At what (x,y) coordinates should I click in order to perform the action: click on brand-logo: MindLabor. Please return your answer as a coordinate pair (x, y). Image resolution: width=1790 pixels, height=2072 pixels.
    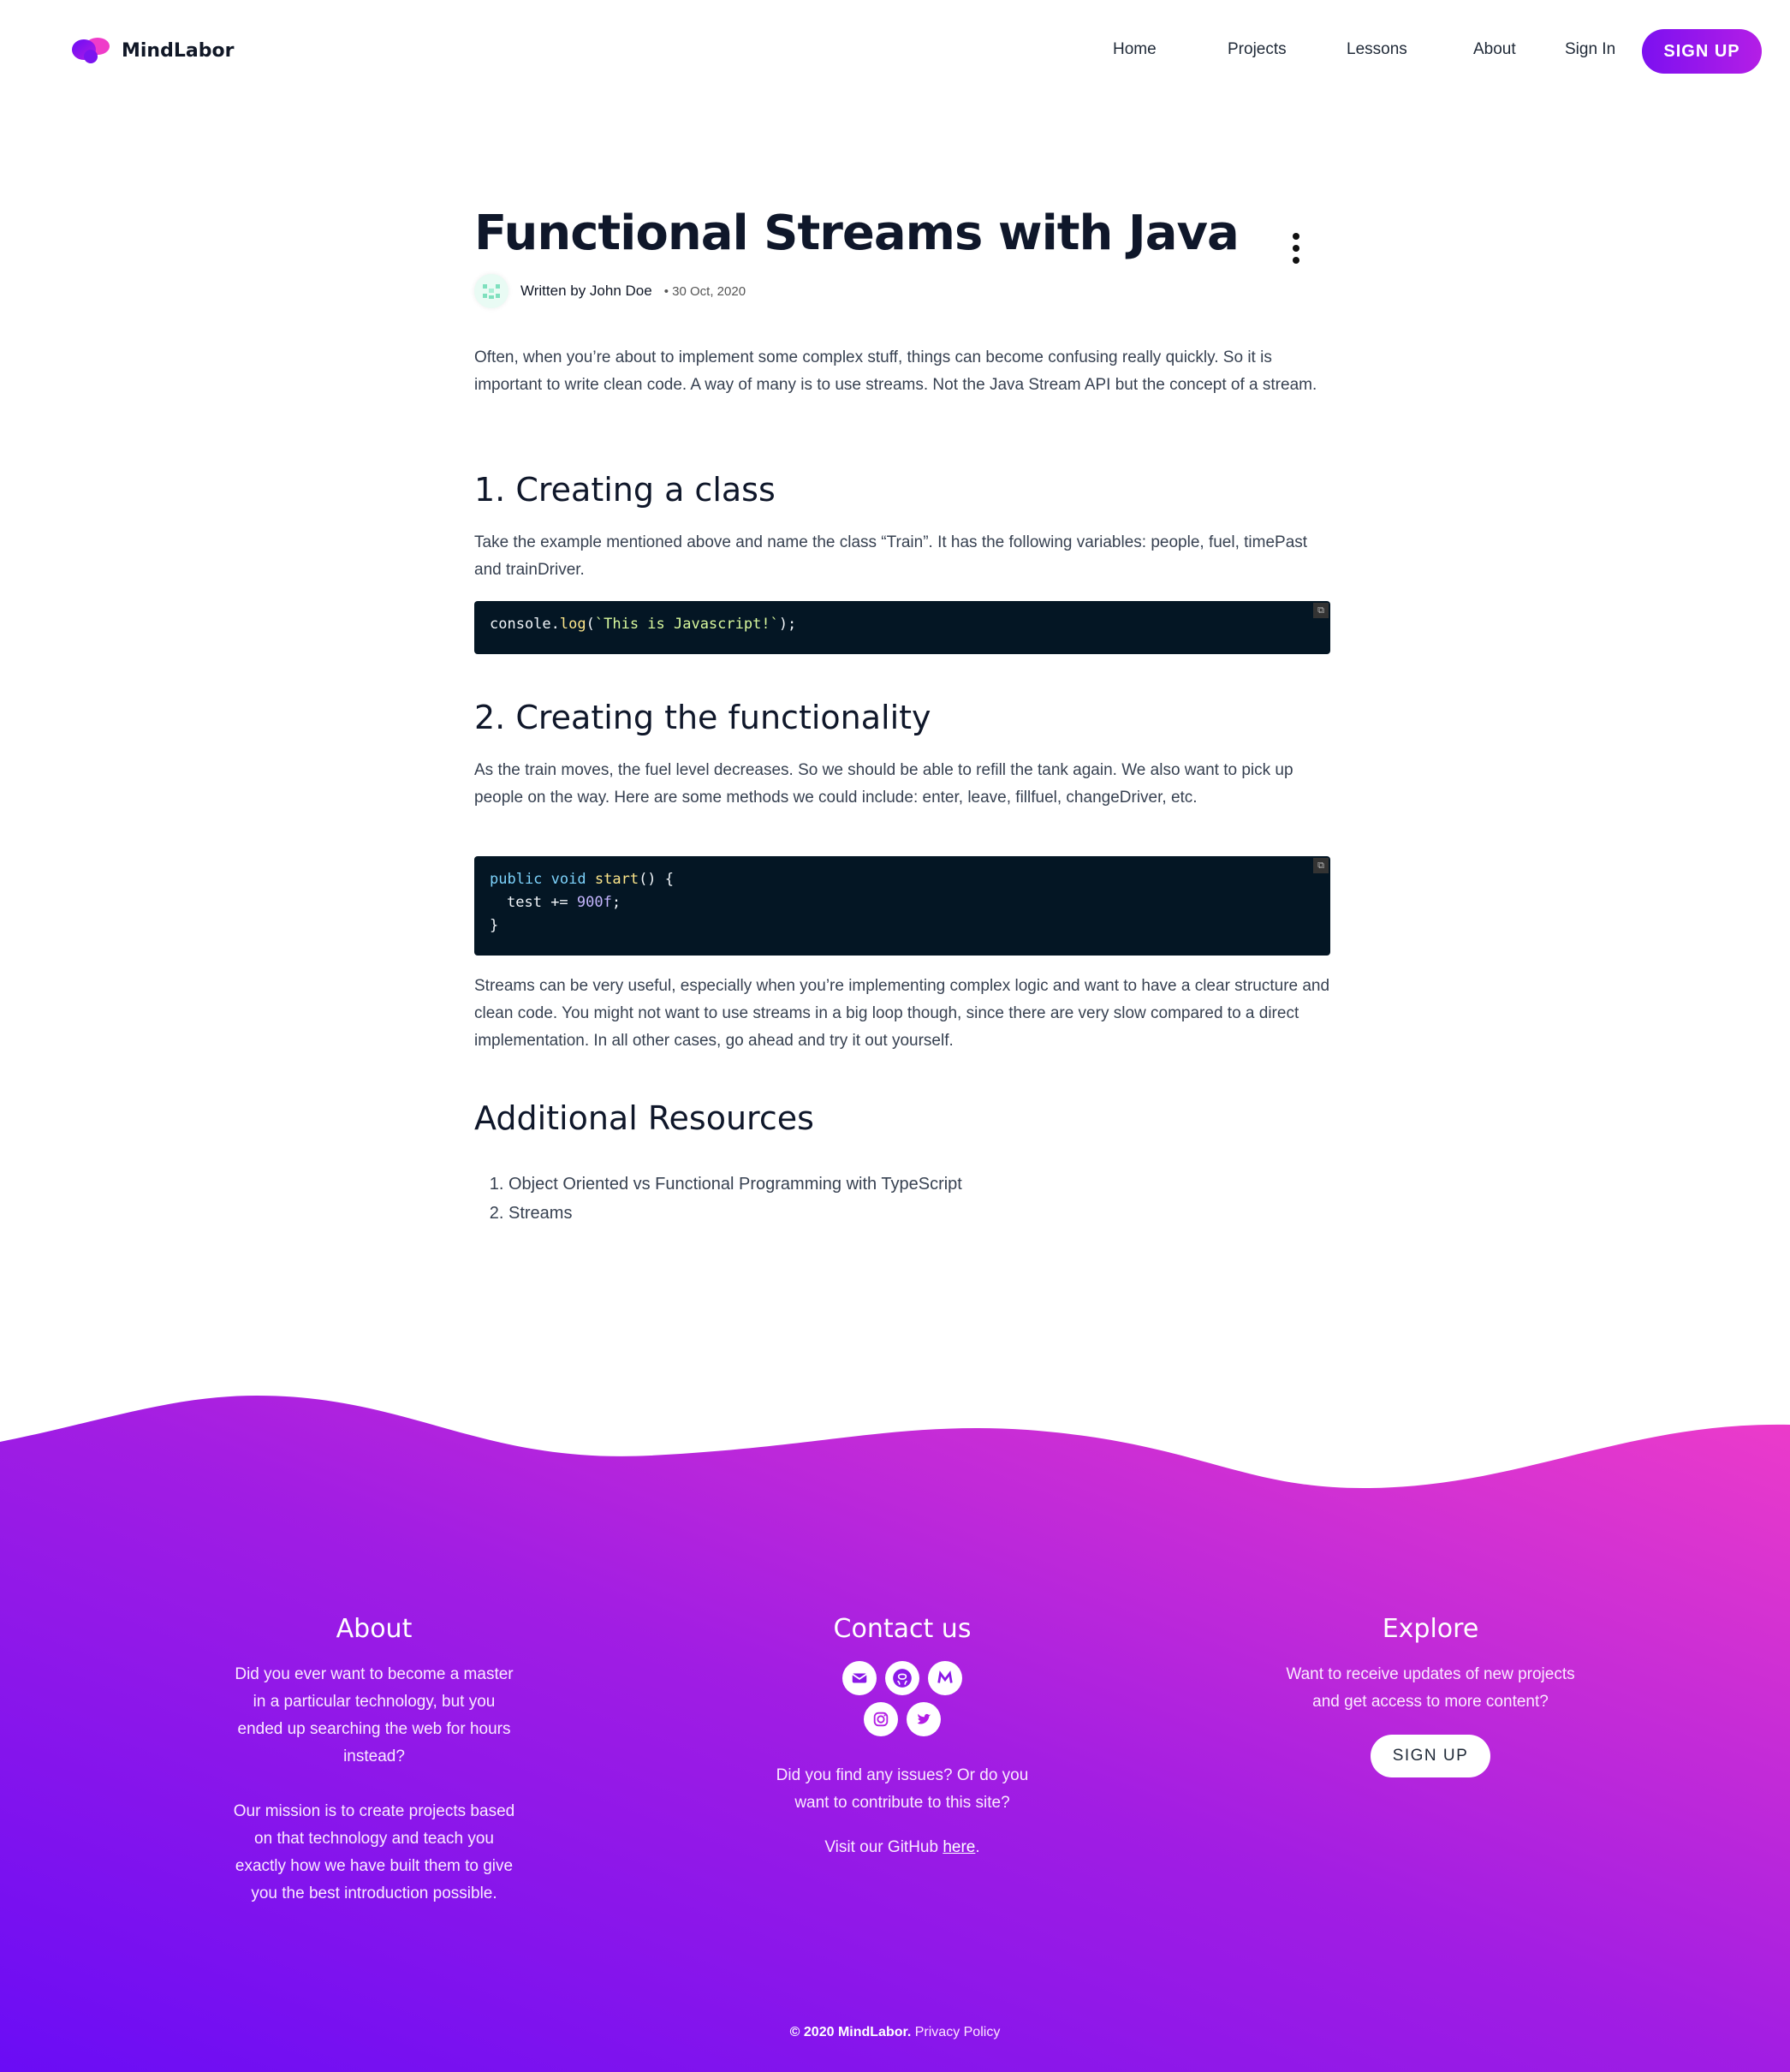
    Looking at the image, I should click on (151, 50).